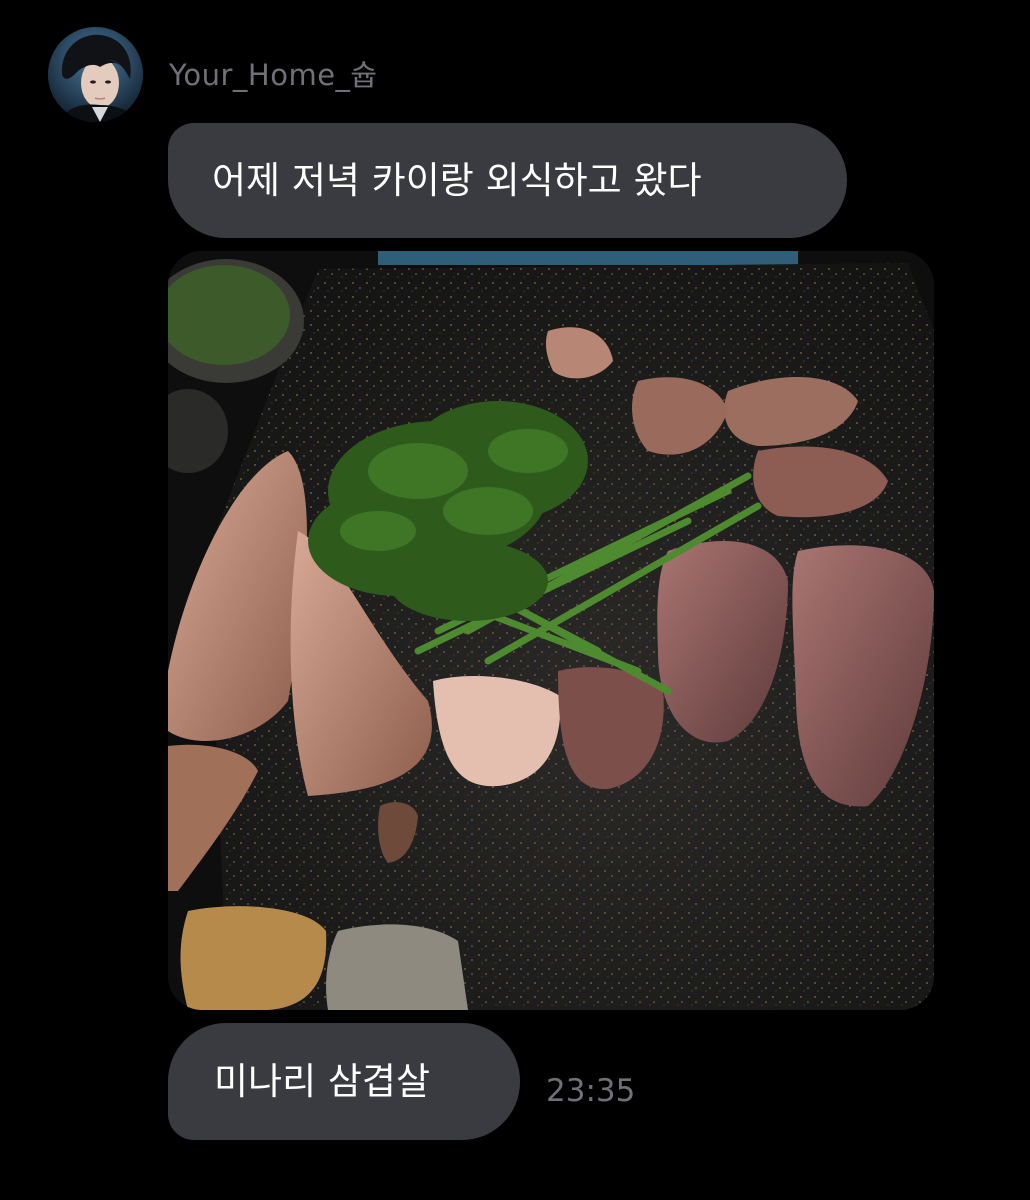 This screenshot has height=1200, width=1030. Describe the element at coordinates (273, 75) in the screenshot. I see `sender-name: Your_Home_슙` at that location.